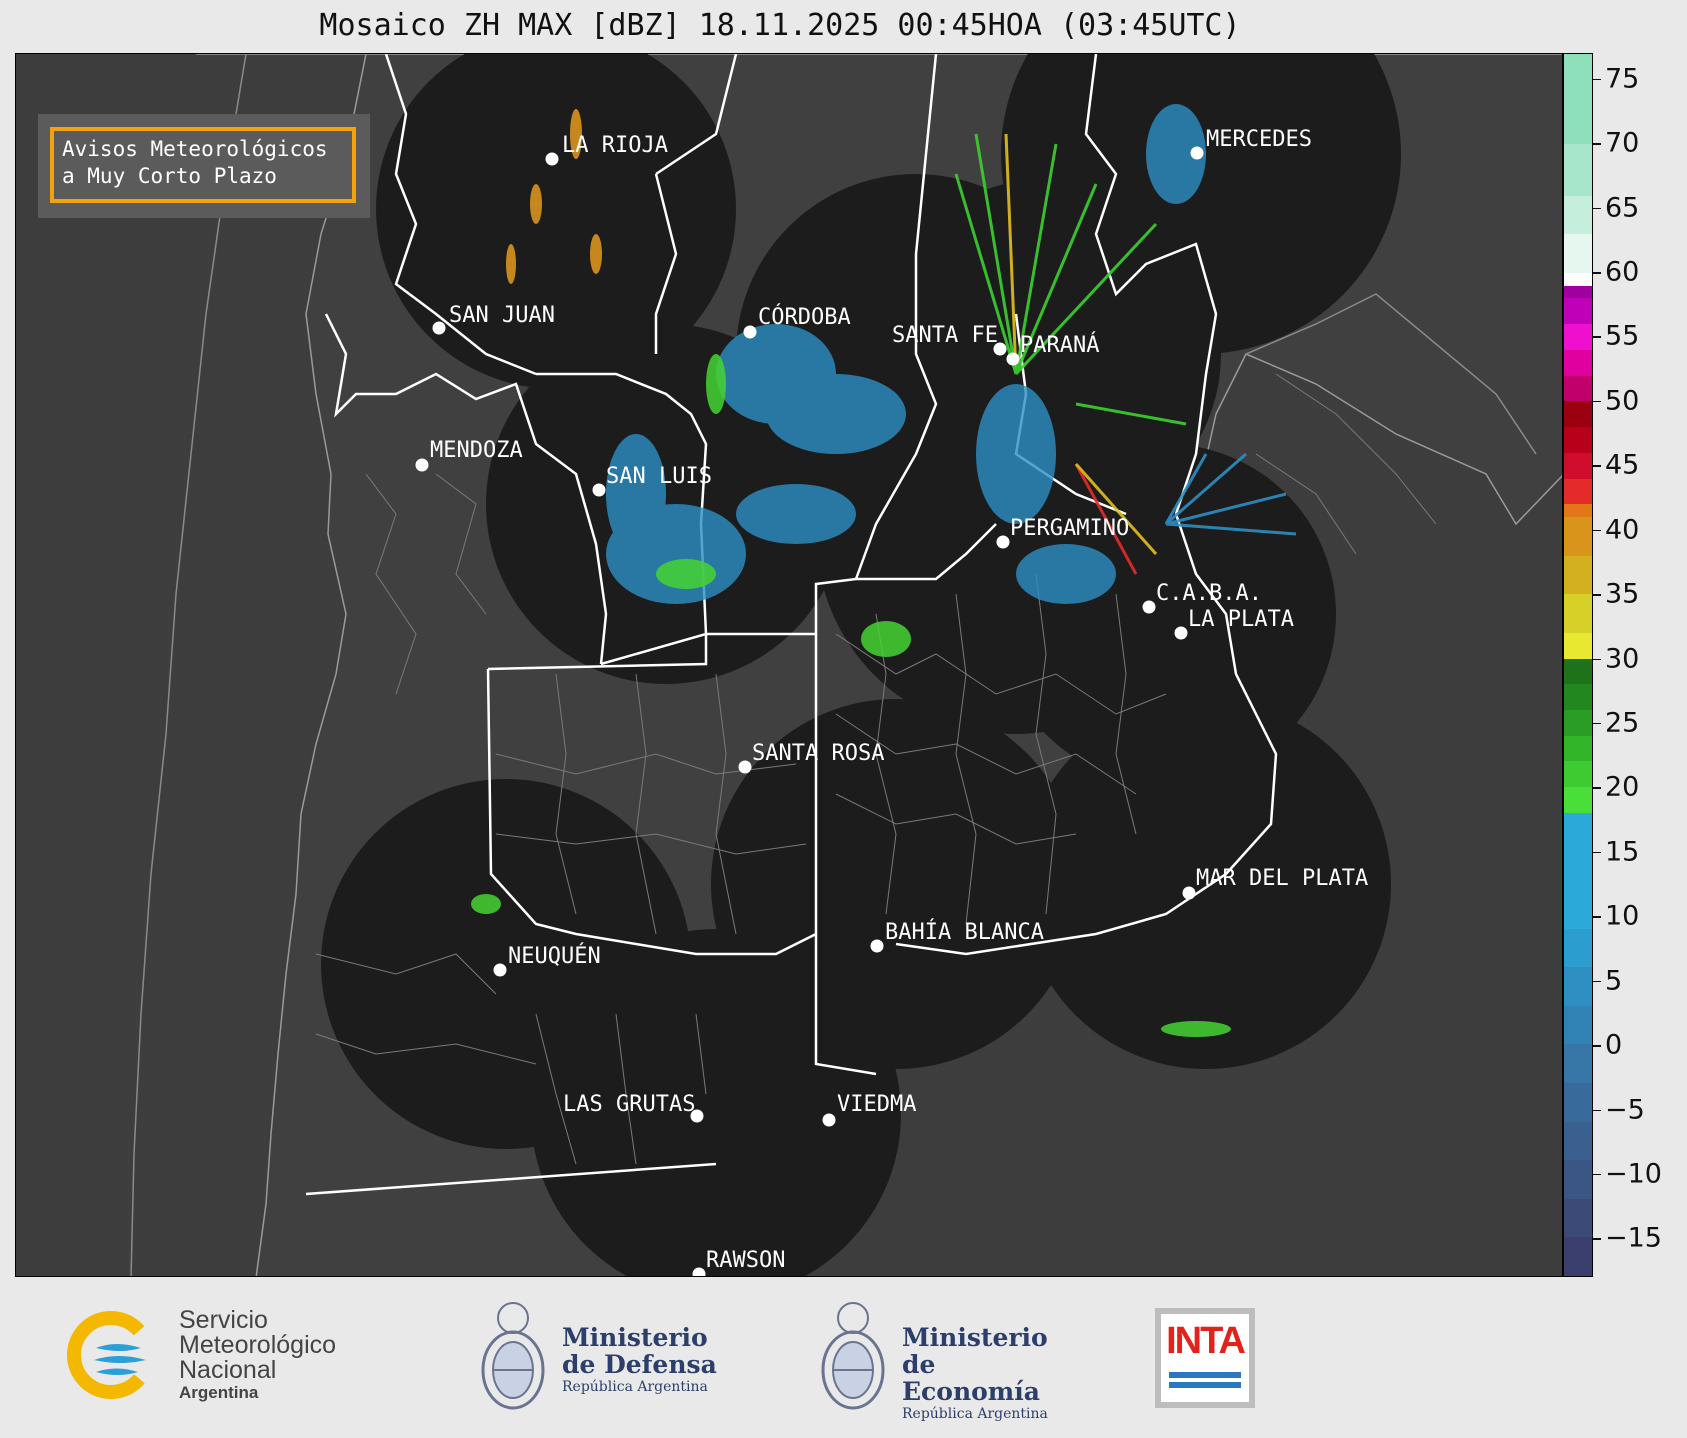 Image resolution: width=1687 pixels, height=1438 pixels. What do you see at coordinates (195, 149) in the screenshot?
I see `notice-line-1: Avisos Meteorológicos` at bounding box center [195, 149].